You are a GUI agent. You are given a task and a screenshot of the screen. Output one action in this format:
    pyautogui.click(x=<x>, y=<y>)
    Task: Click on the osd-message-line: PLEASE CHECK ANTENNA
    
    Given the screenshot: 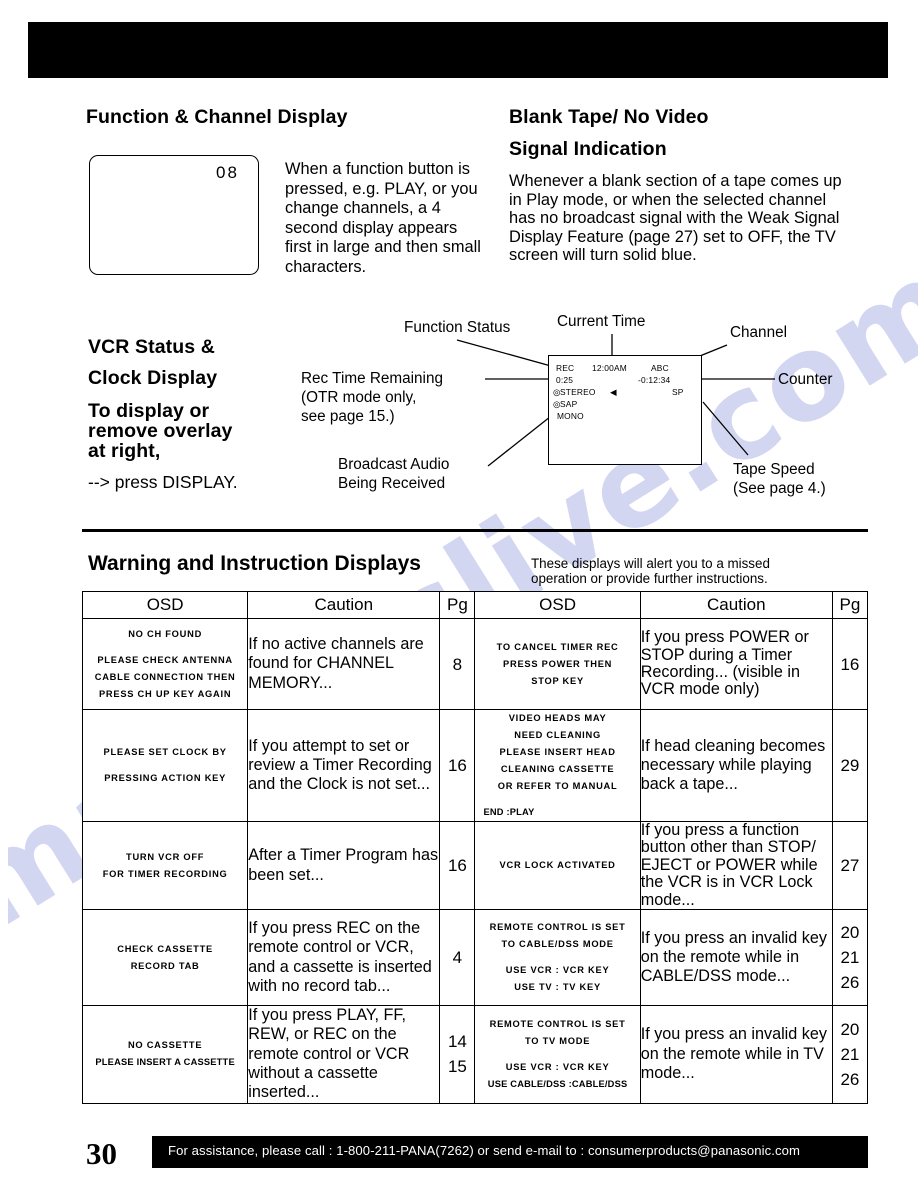 What is the action you would take?
    pyautogui.click(x=165, y=659)
    